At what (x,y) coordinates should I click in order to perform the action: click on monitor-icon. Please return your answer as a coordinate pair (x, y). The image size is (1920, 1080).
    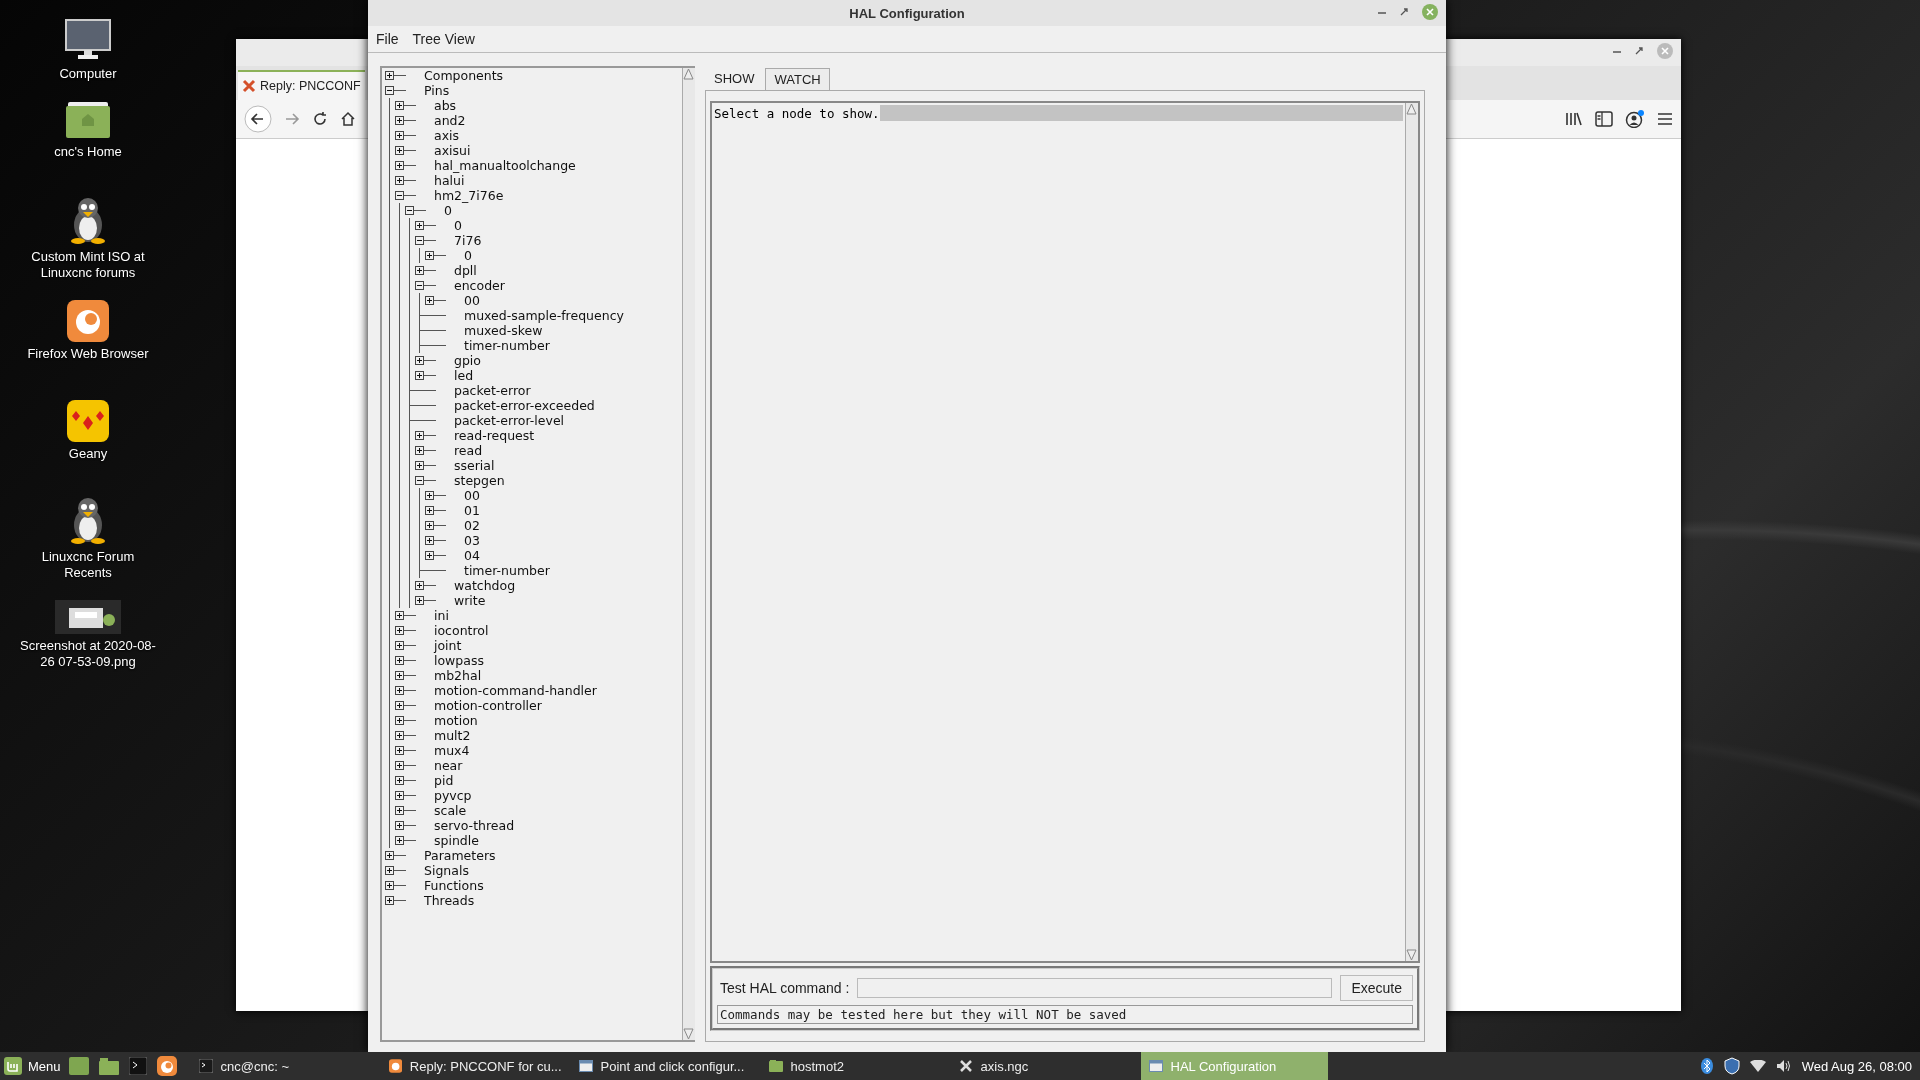
    Looking at the image, I should click on (88, 40).